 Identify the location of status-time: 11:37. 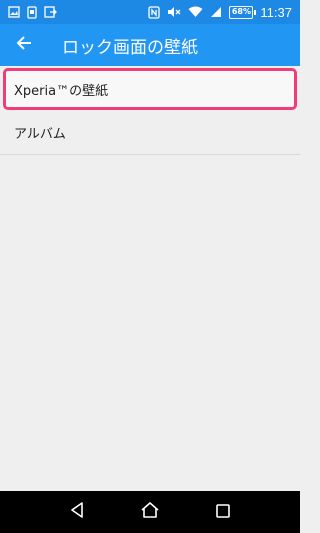
(276, 12).